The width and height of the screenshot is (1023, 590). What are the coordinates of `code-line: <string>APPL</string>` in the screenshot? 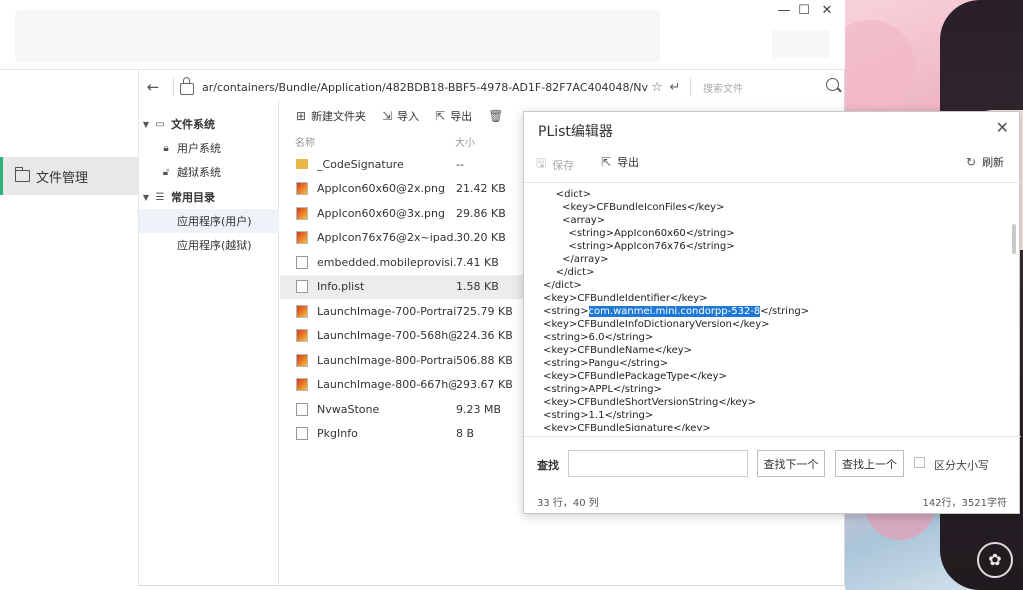 It's located at (767, 389).